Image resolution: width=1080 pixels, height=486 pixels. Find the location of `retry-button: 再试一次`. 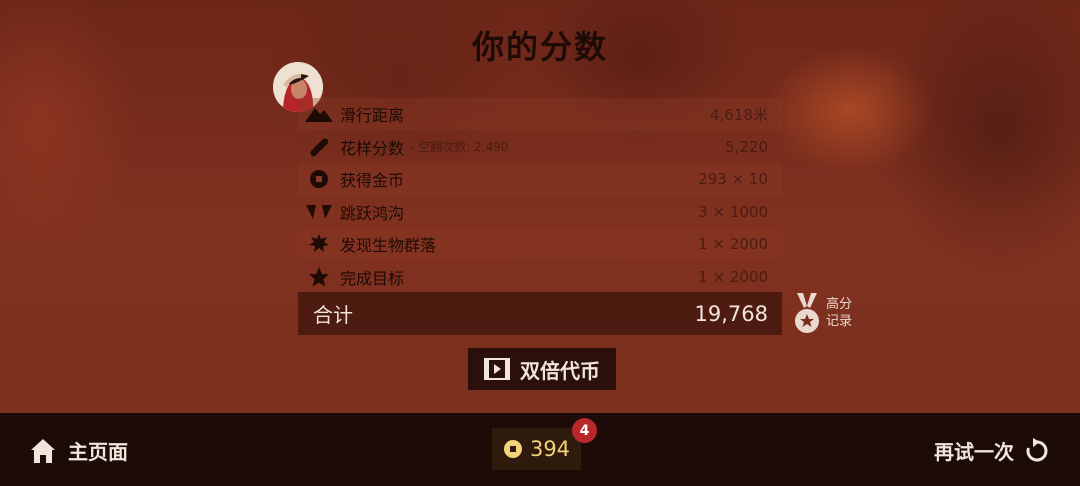

retry-button: 再试一次 is located at coordinates (992, 450).